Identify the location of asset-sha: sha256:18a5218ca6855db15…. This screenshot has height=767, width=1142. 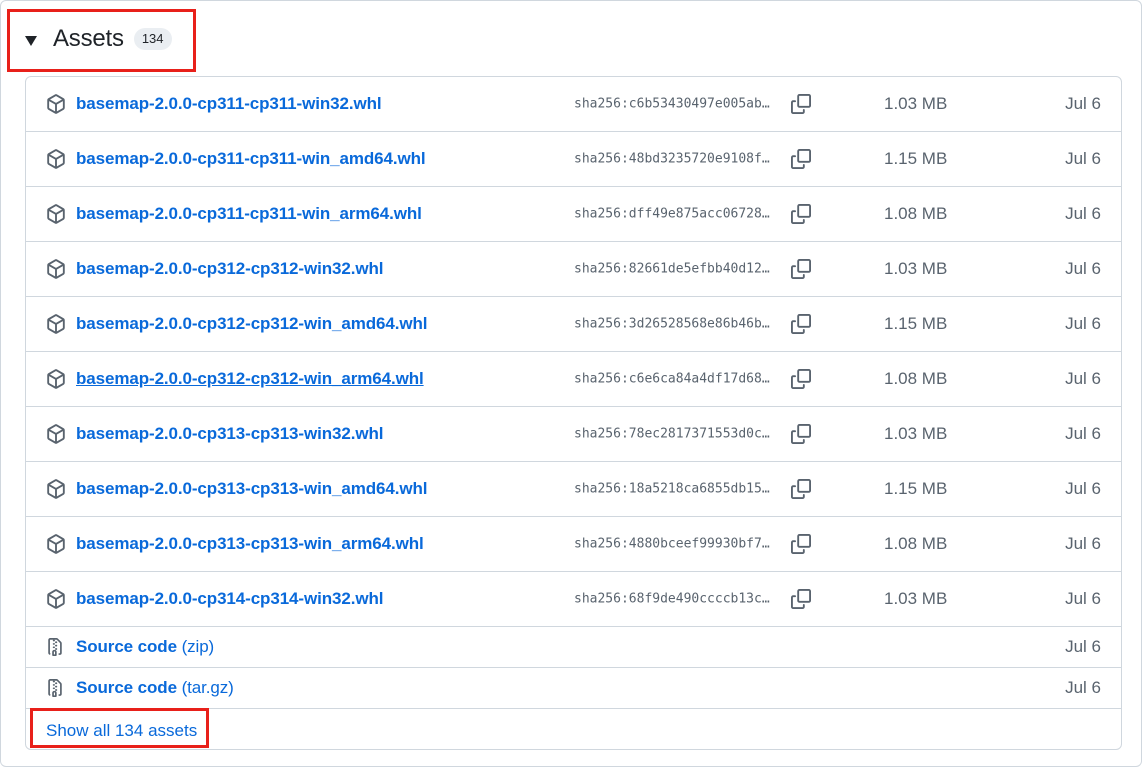
(672, 489).